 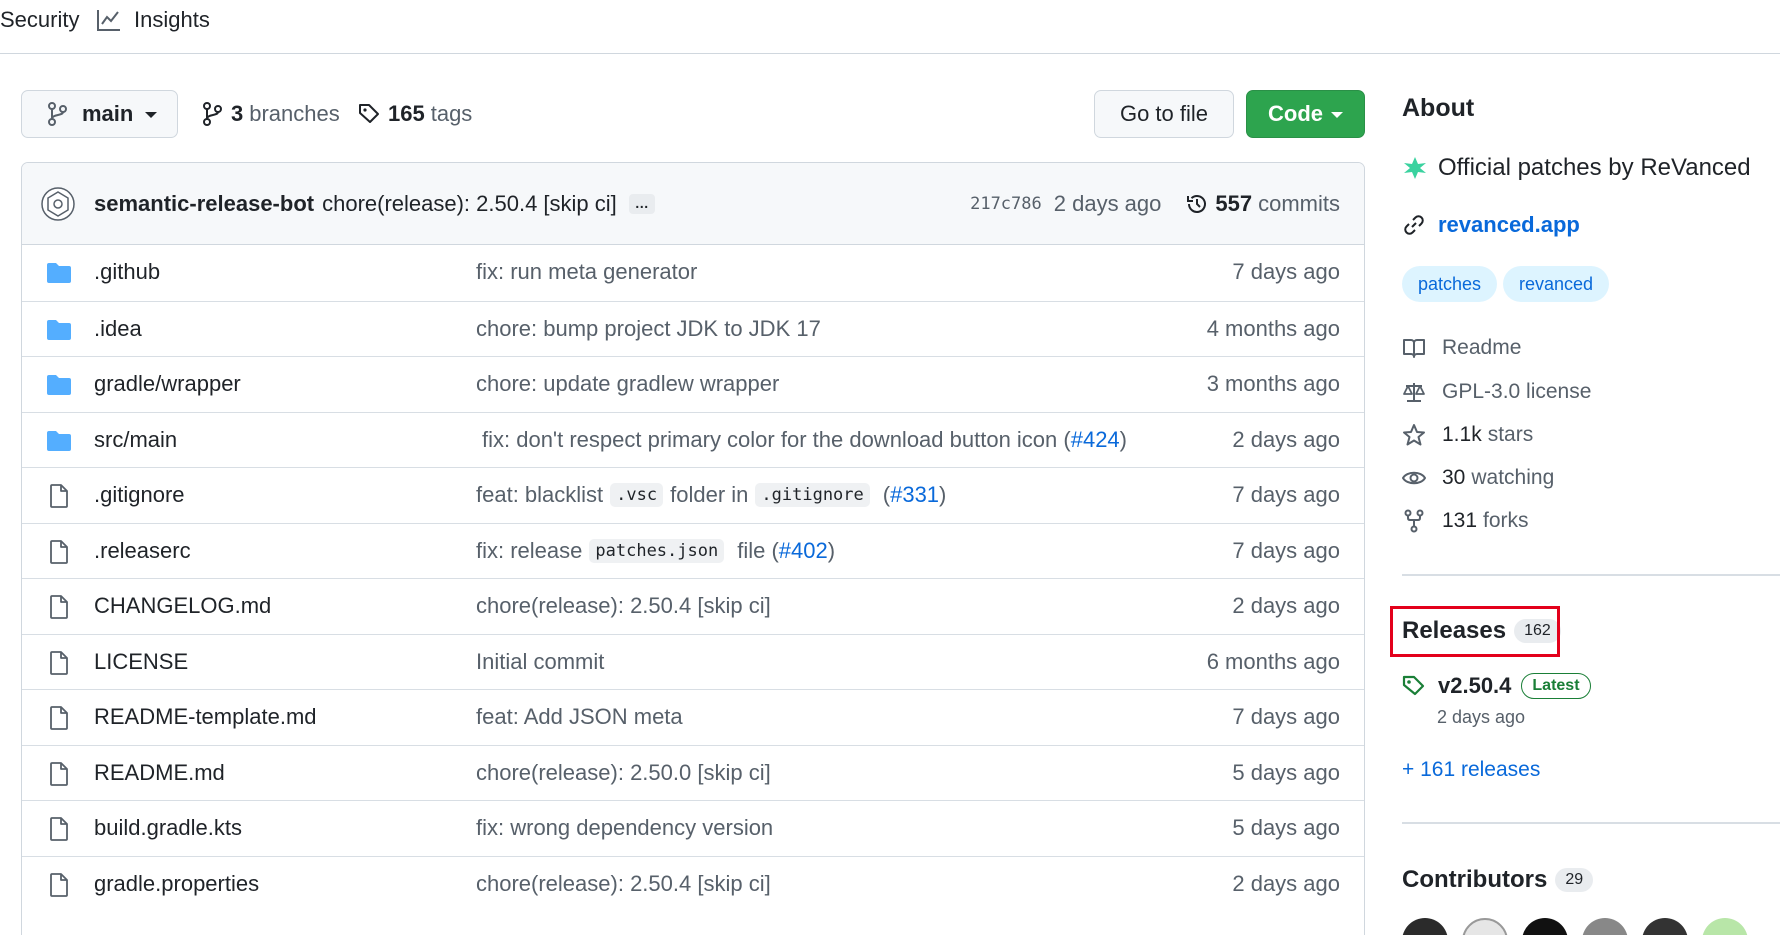 What do you see at coordinates (127, 272) in the screenshot?
I see `file-name-link: .github` at bounding box center [127, 272].